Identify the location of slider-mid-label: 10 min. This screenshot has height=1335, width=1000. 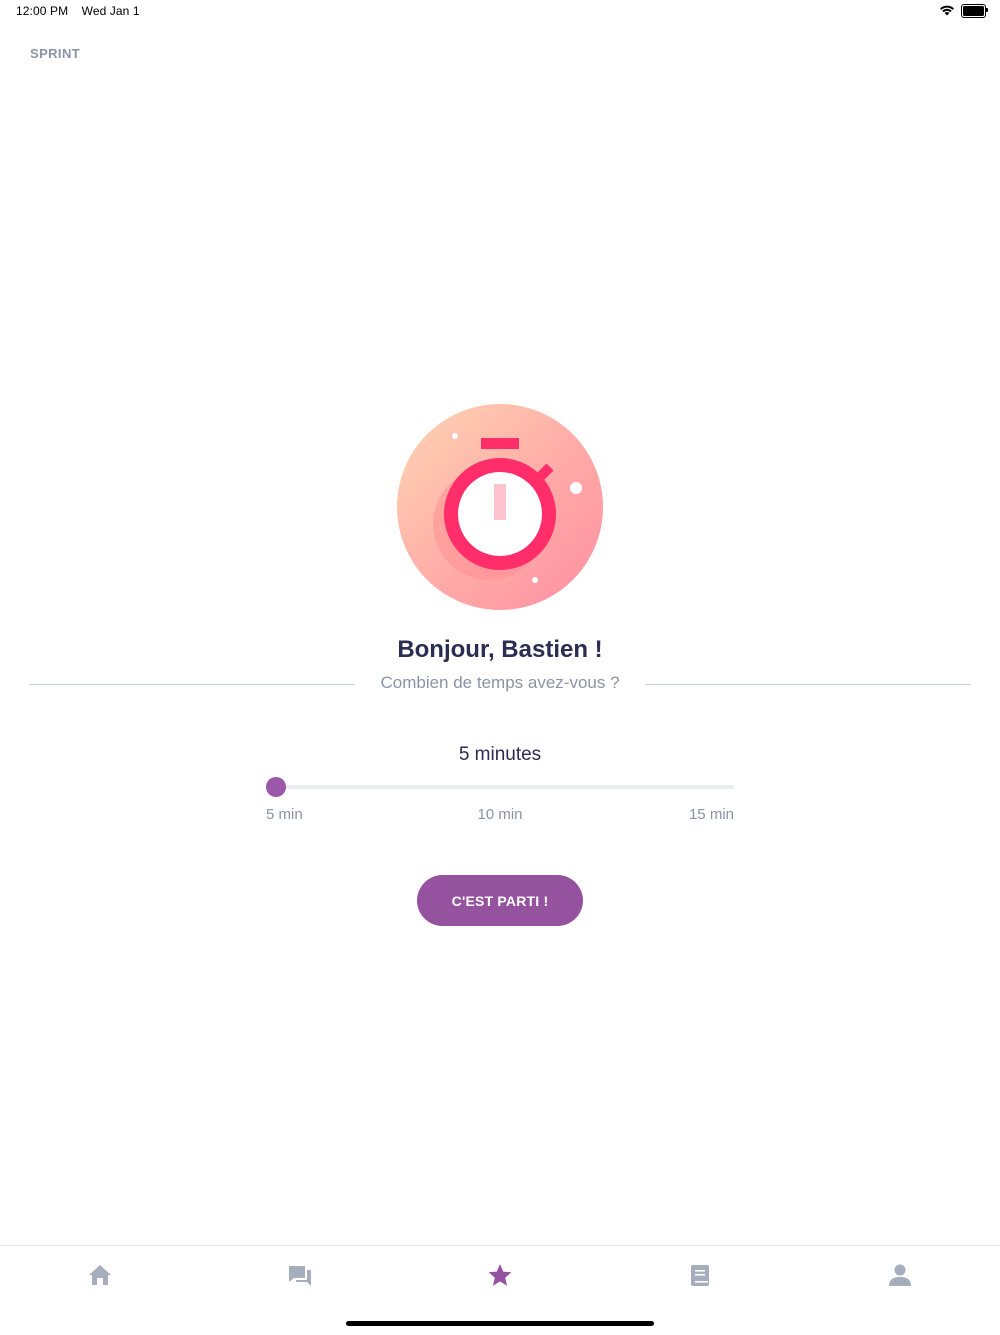
(500, 814).